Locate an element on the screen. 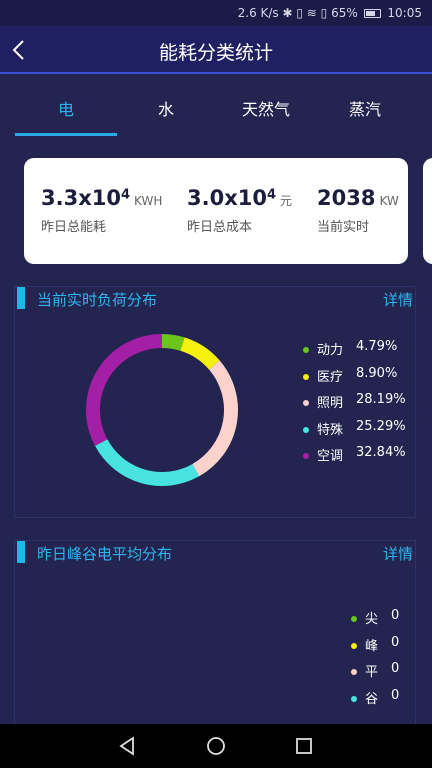  total-energy-exponent: 4 is located at coordinates (125, 195).